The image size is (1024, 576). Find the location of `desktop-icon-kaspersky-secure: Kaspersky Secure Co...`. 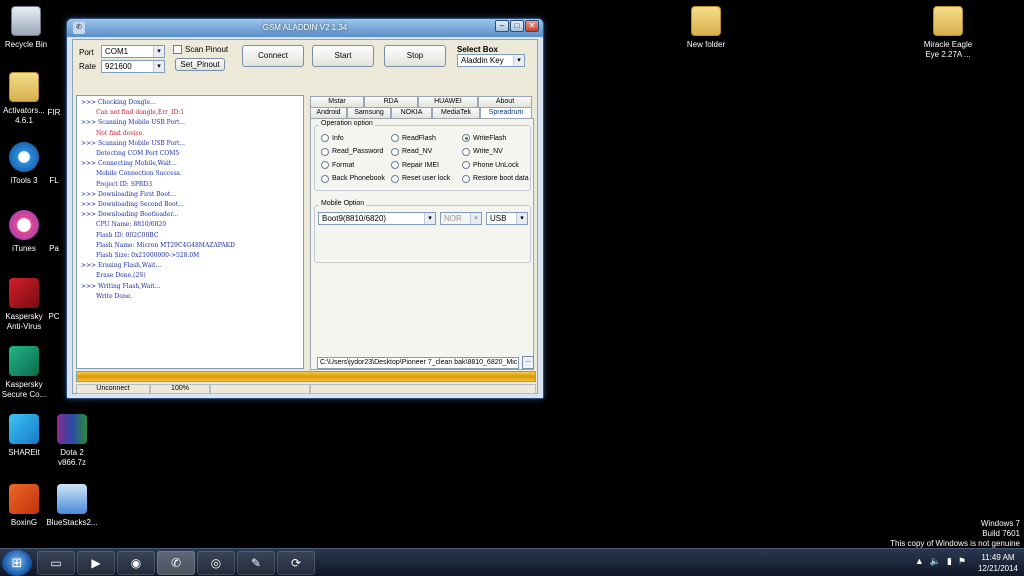

desktop-icon-kaspersky-secure: Kaspersky Secure Co... is located at coordinates (25, 373).